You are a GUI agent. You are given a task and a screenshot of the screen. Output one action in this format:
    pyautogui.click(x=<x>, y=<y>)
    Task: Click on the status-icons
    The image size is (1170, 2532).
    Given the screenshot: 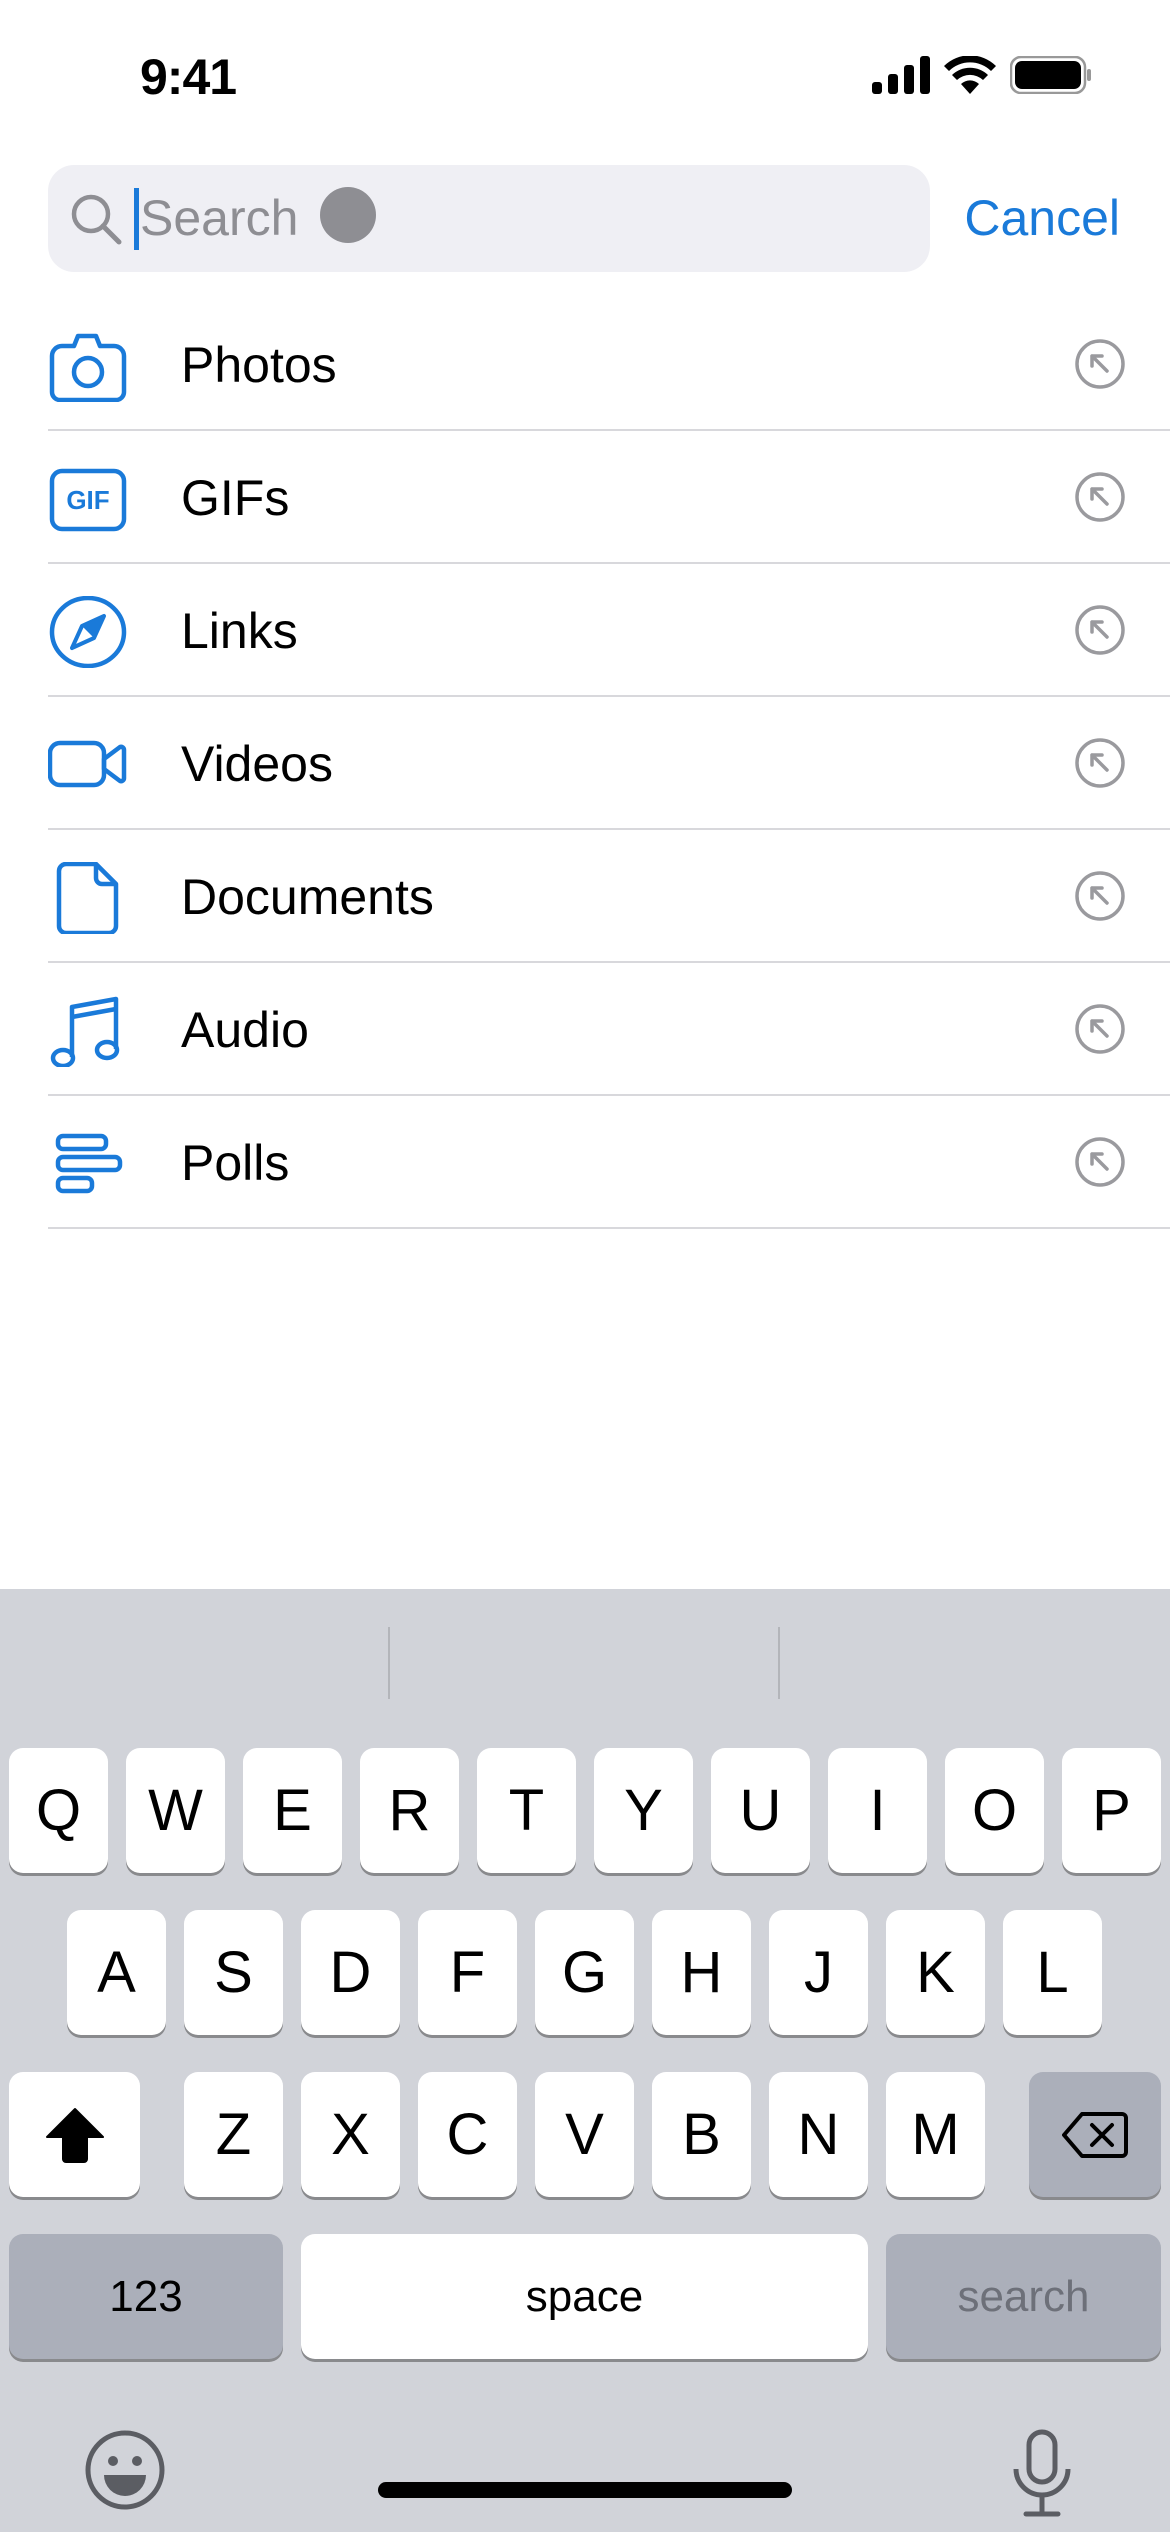 What is the action you would take?
    pyautogui.click(x=982, y=75)
    